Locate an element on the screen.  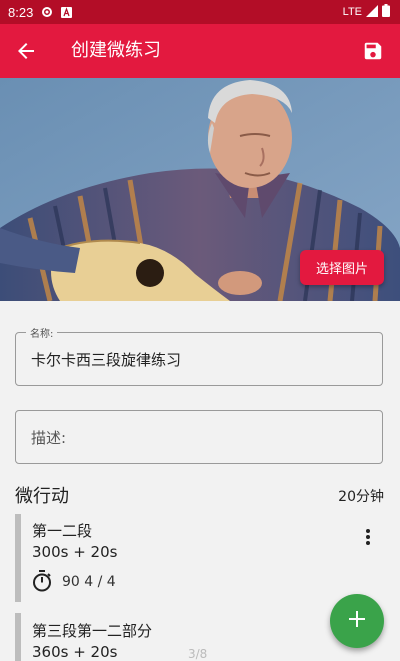
app-toolbar: 创建微练习 is located at coordinates (200, 51).